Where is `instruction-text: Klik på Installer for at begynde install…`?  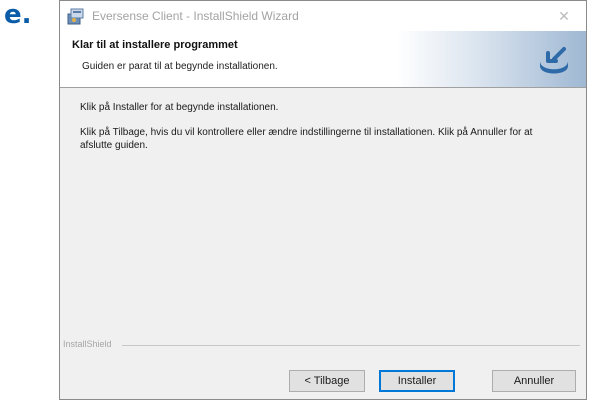 instruction-text: Klik på Installer for at begynde install… is located at coordinates (179, 107).